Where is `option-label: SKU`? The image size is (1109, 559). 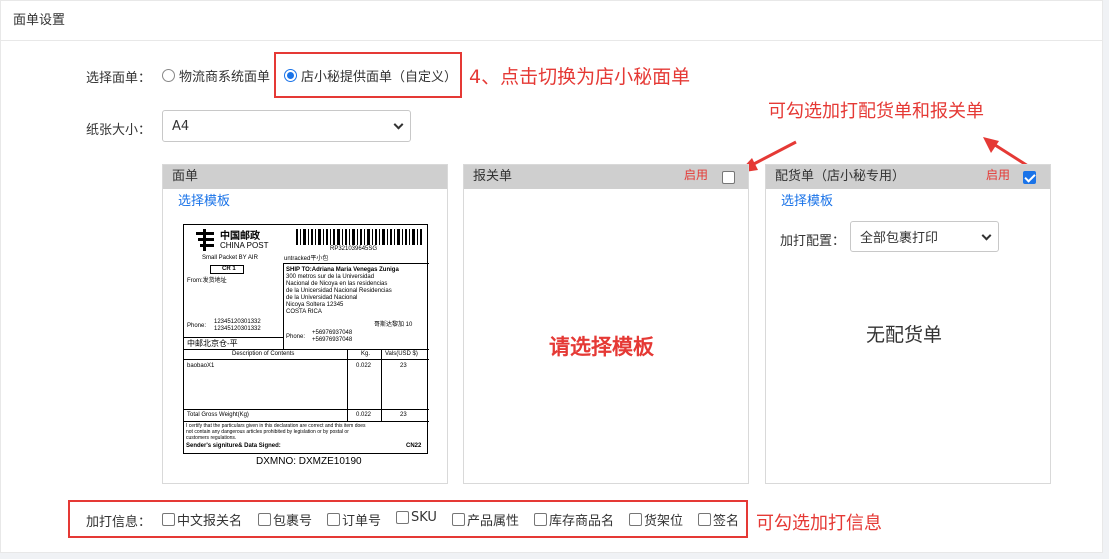 option-label: SKU is located at coordinates (424, 517).